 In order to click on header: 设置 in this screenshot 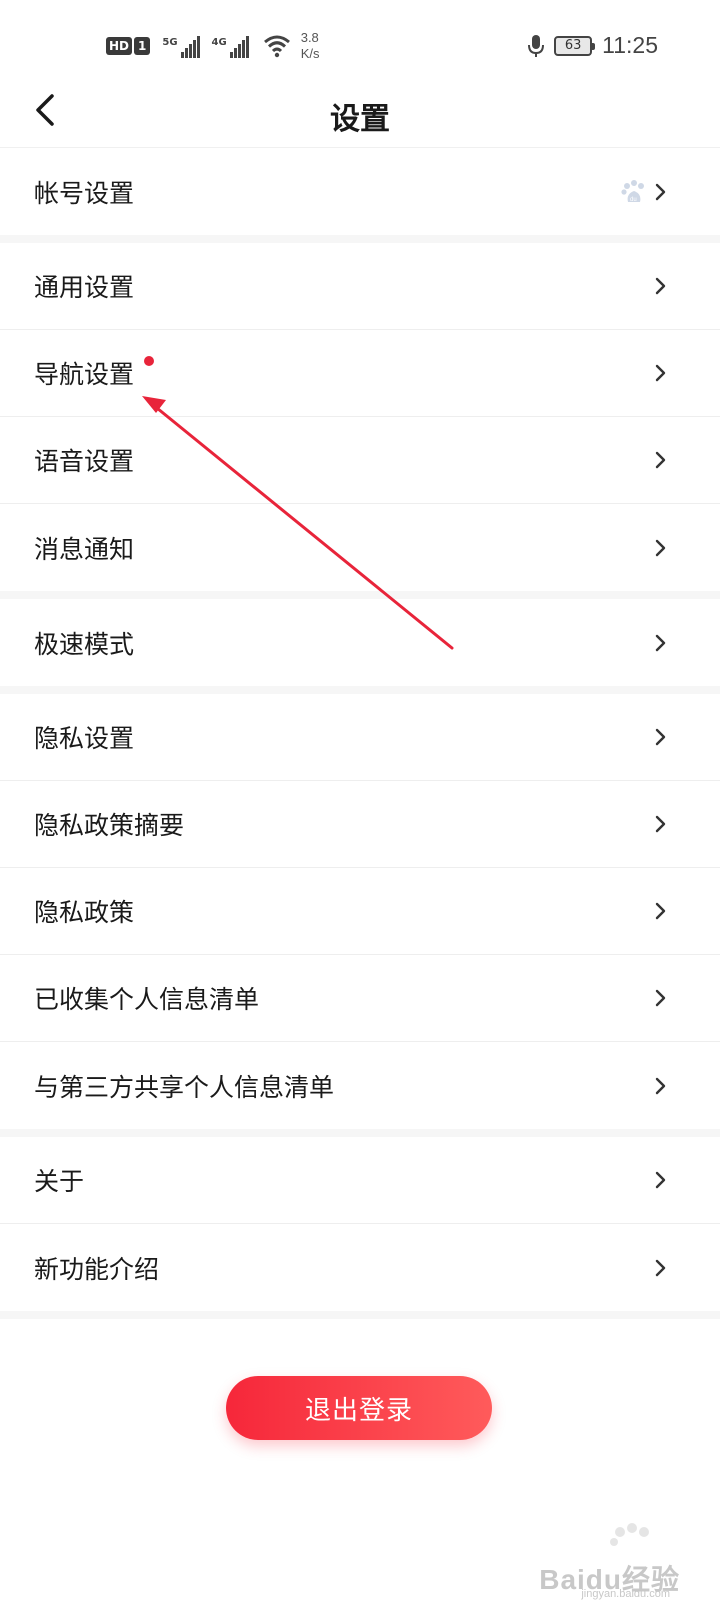, I will do `click(360, 111)`.